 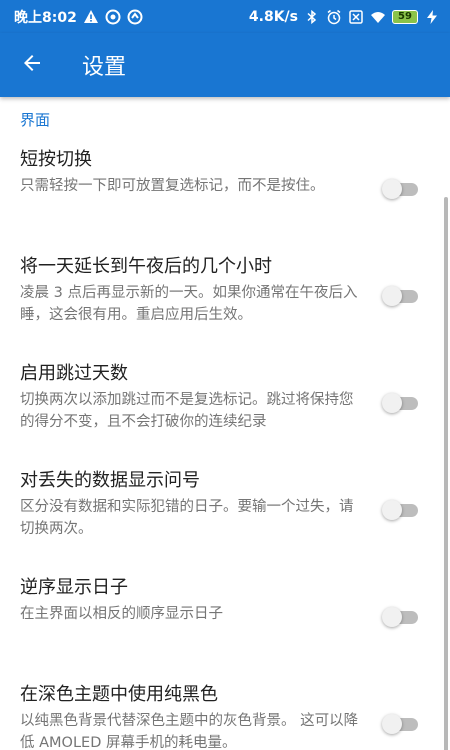 What do you see at coordinates (432, 17) in the screenshot?
I see `charging-icon` at bounding box center [432, 17].